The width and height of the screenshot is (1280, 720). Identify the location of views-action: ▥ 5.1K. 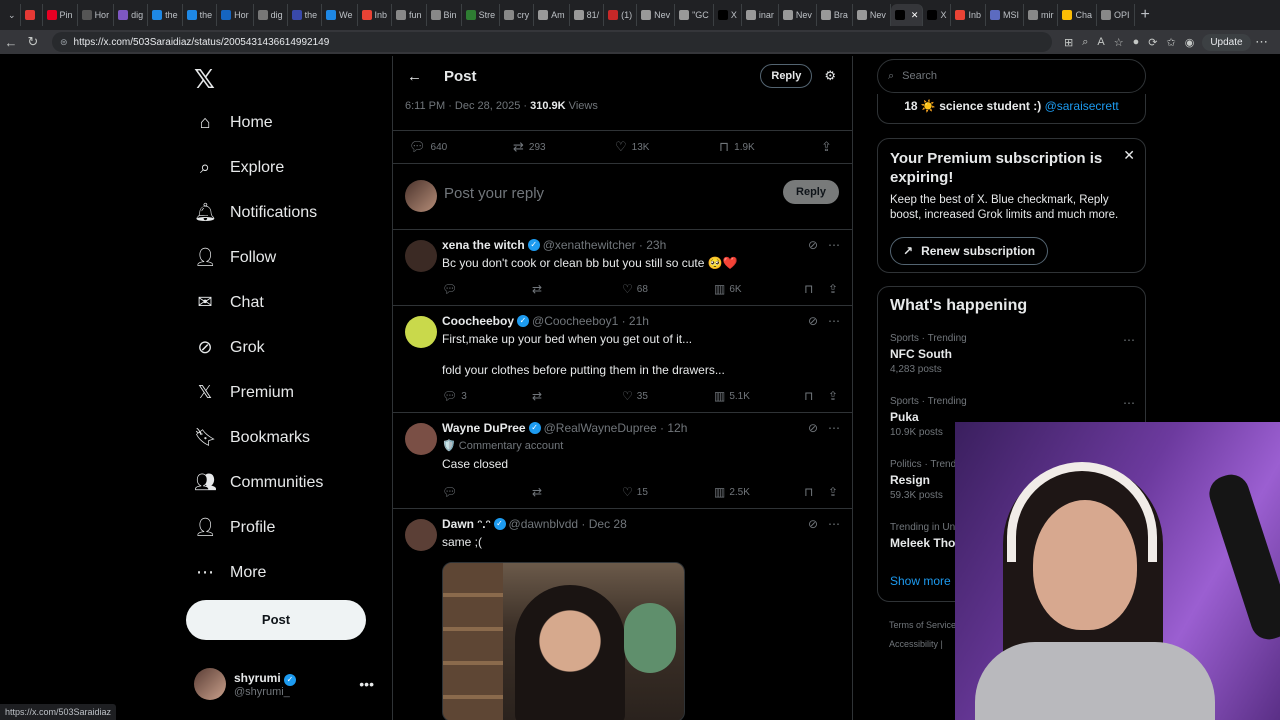
(732, 396).